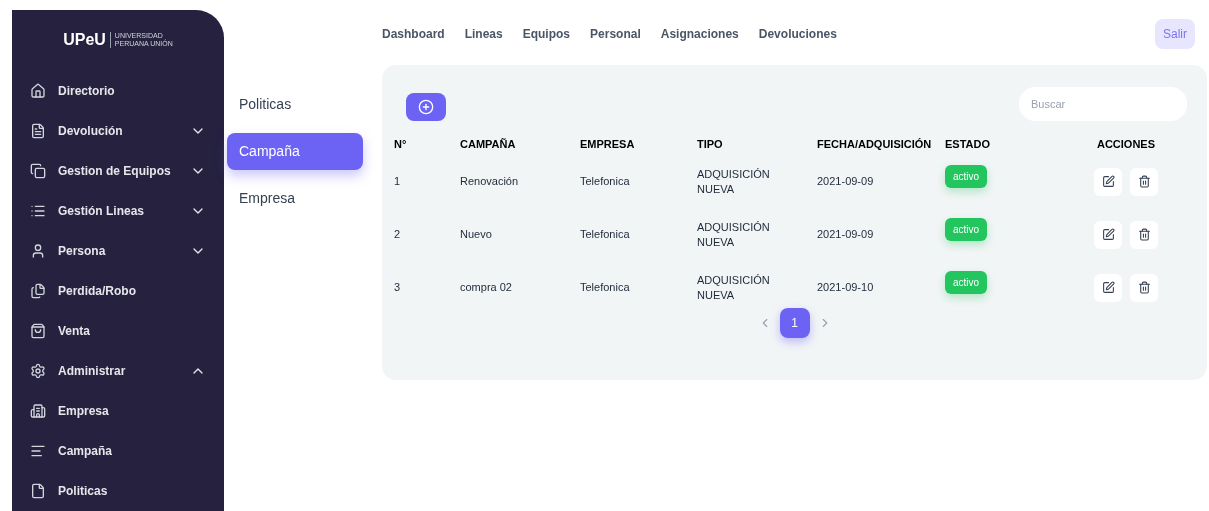 This screenshot has width=1209, height=511. What do you see at coordinates (38, 491) in the screenshot?
I see `file-icon` at bounding box center [38, 491].